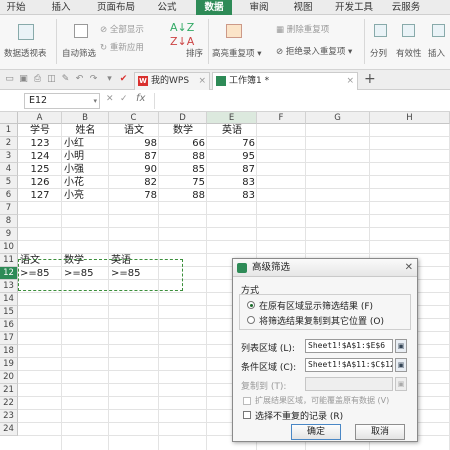  Describe the element at coordinates (247, 415) in the screenshot. I see `unique-records-checkbox` at that location.